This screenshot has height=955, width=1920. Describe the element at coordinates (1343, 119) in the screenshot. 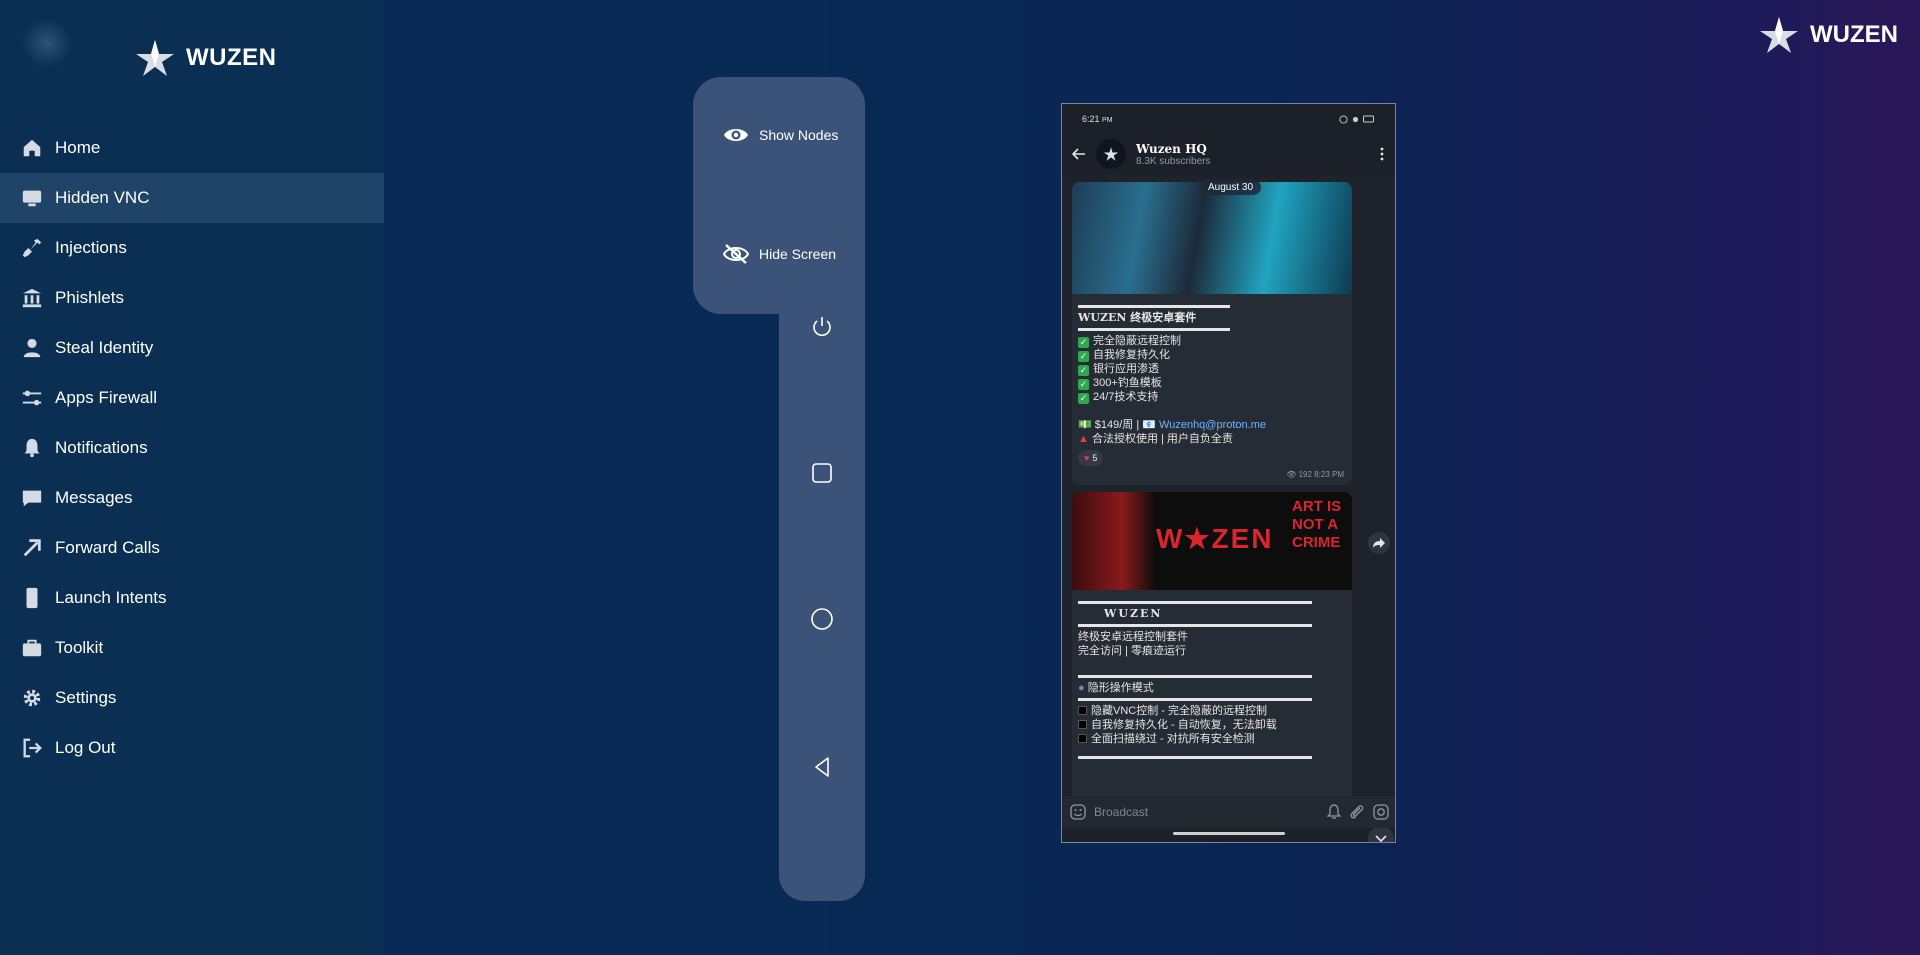

I see `wifi-icon` at that location.